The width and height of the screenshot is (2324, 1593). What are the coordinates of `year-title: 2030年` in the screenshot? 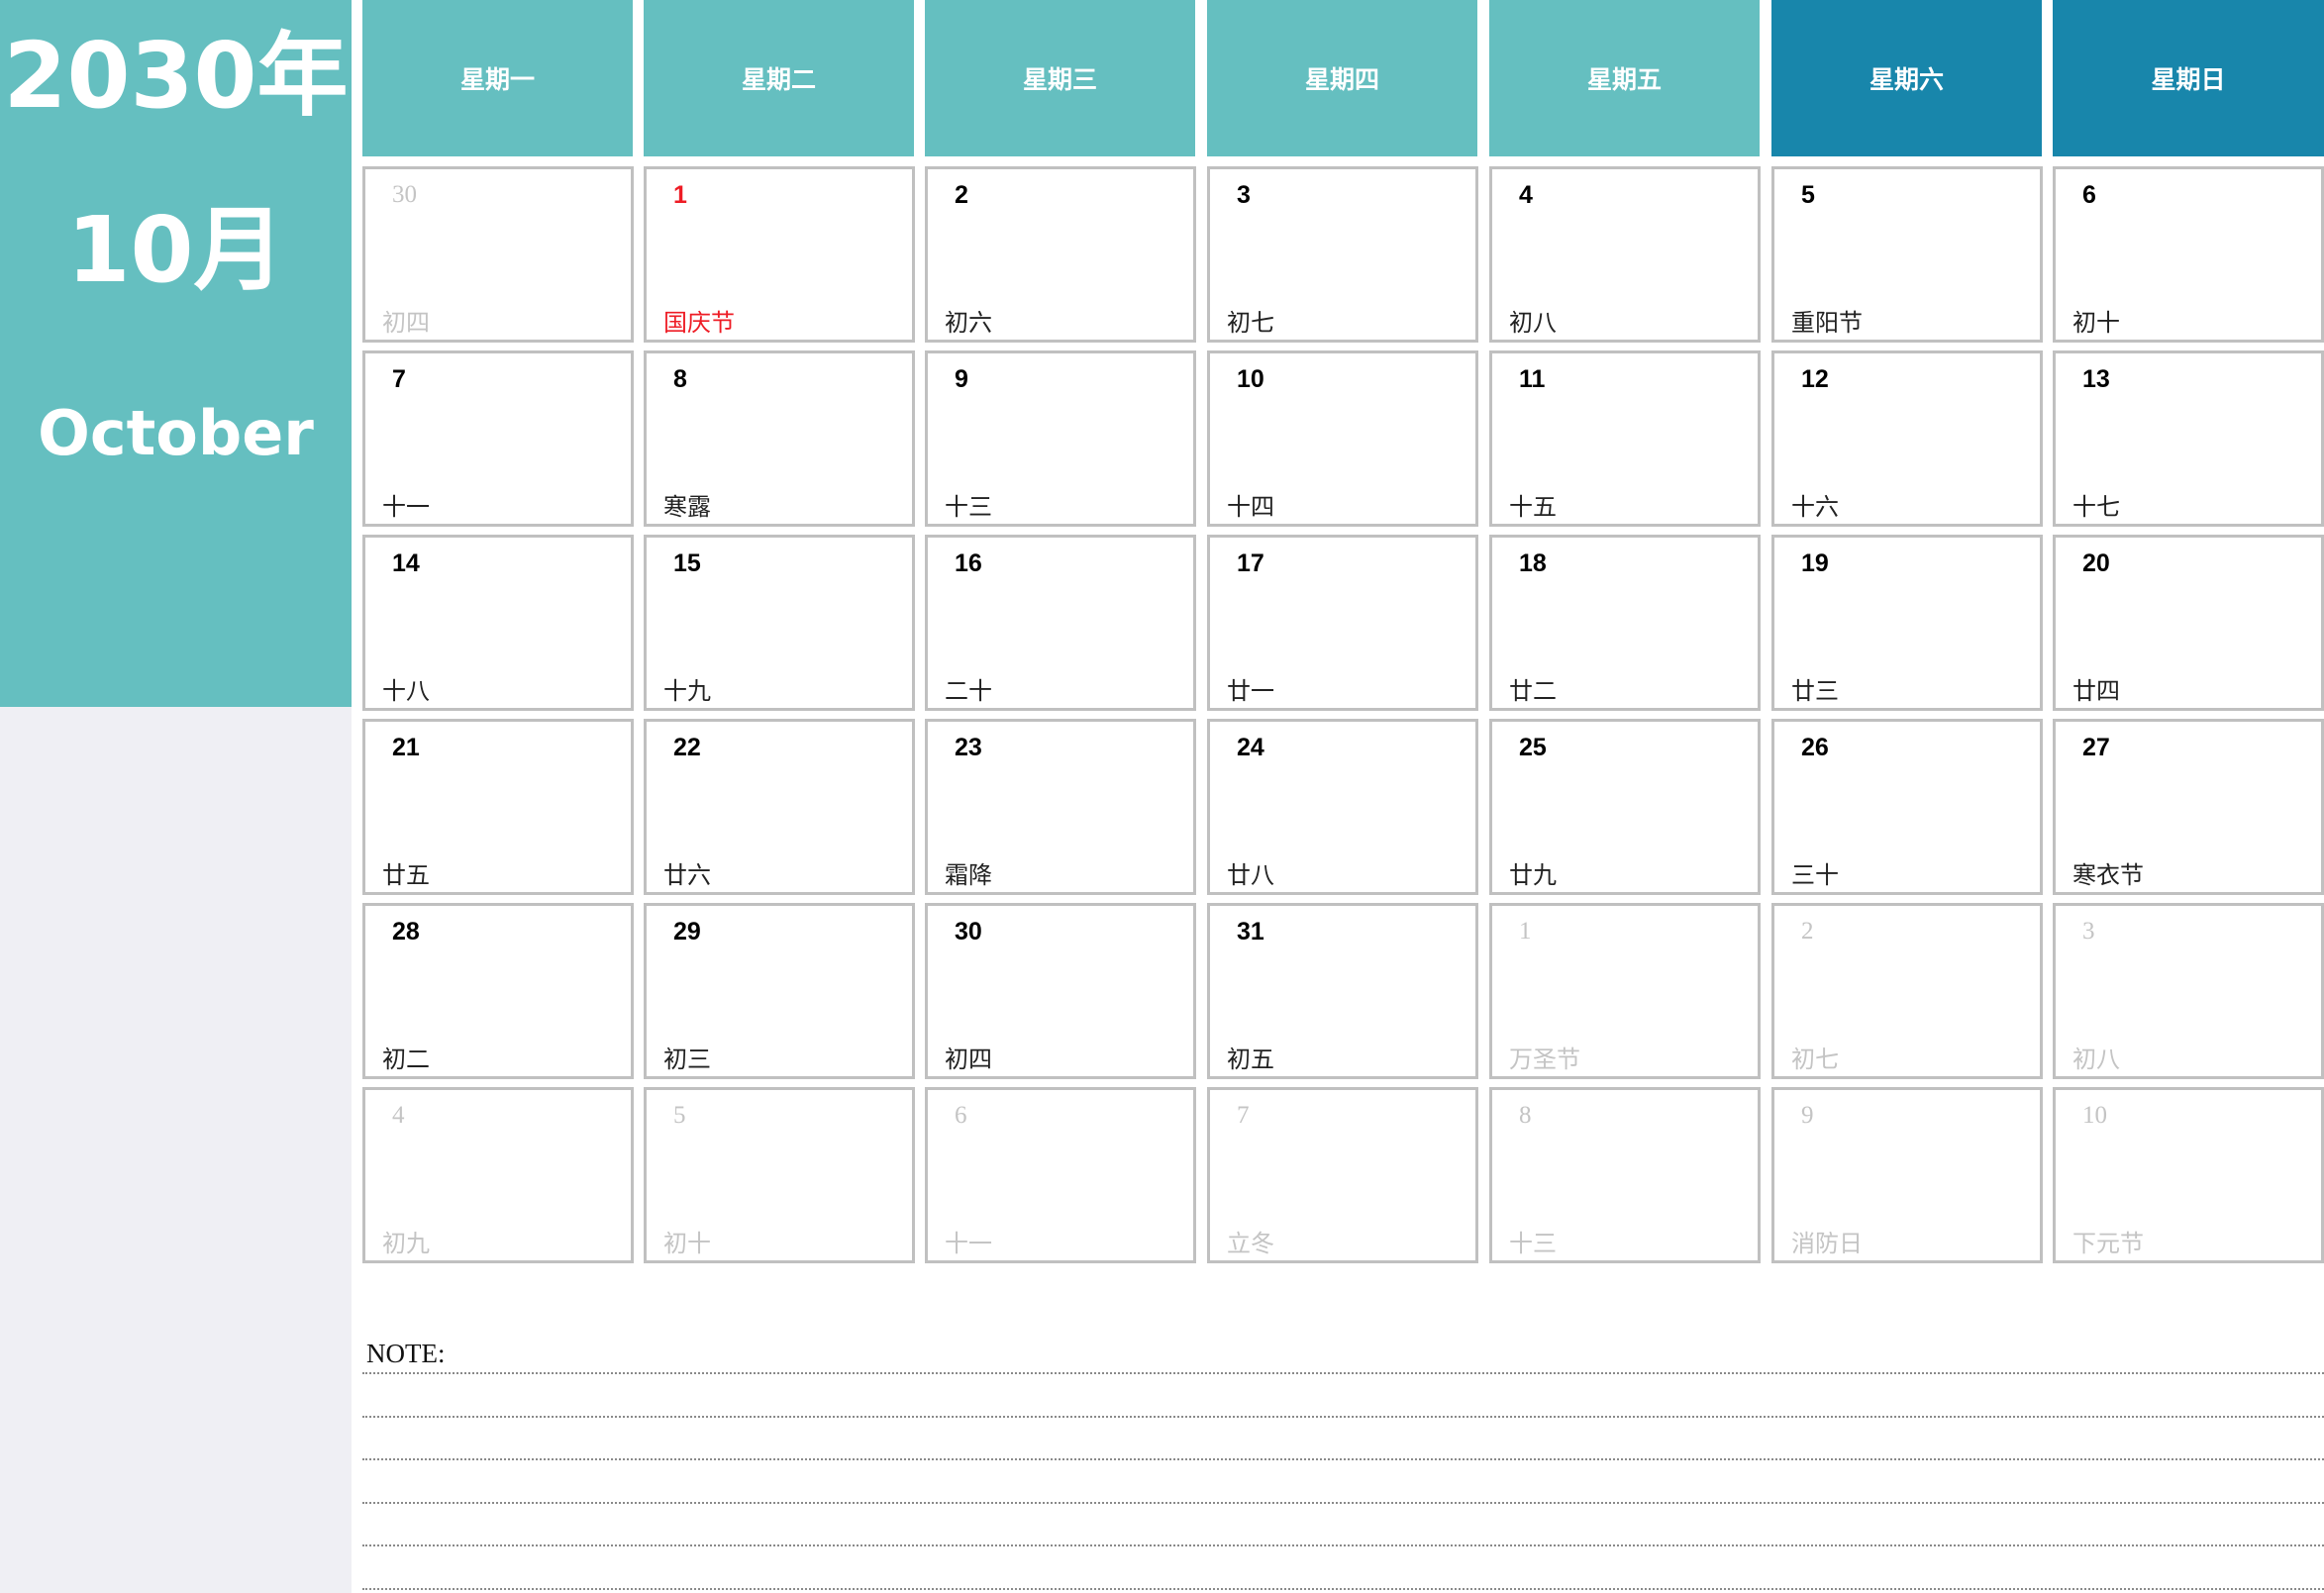 It's located at (176, 76).